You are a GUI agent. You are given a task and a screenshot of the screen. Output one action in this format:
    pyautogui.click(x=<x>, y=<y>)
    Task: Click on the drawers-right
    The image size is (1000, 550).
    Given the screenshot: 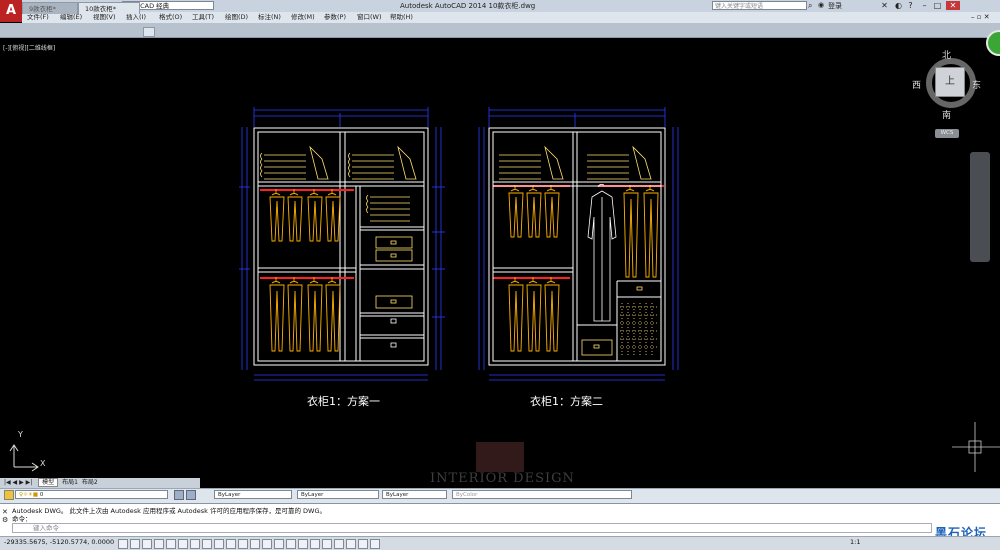 What is the action you would take?
    pyautogui.click(x=578, y=250)
    